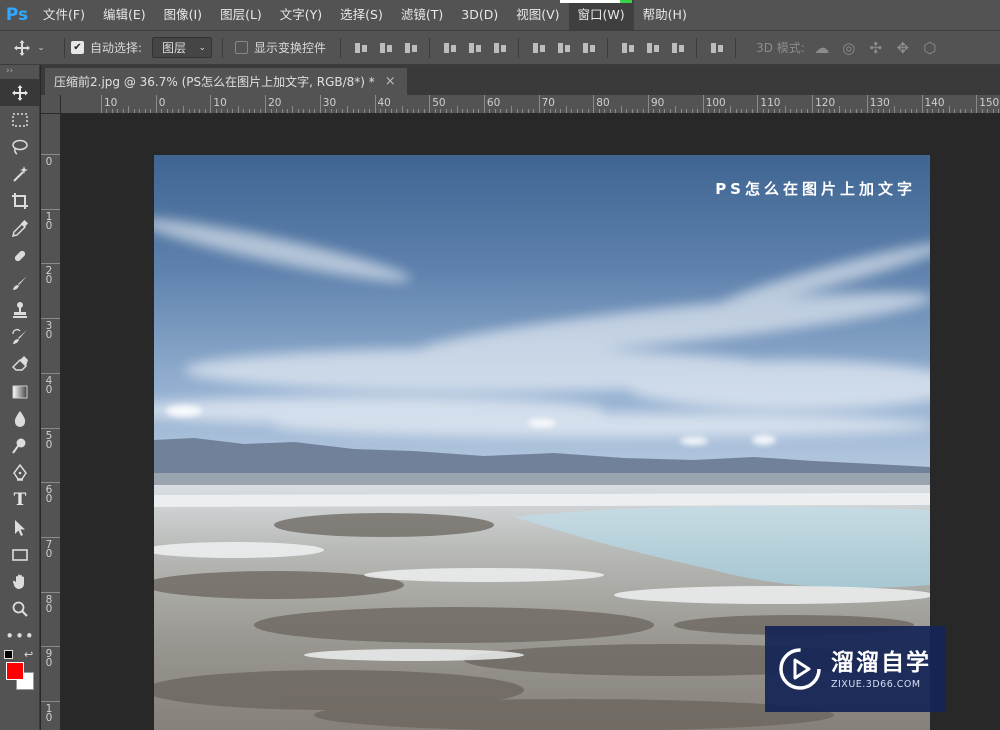  I want to click on path-selection-tool-button, so click(20, 527).